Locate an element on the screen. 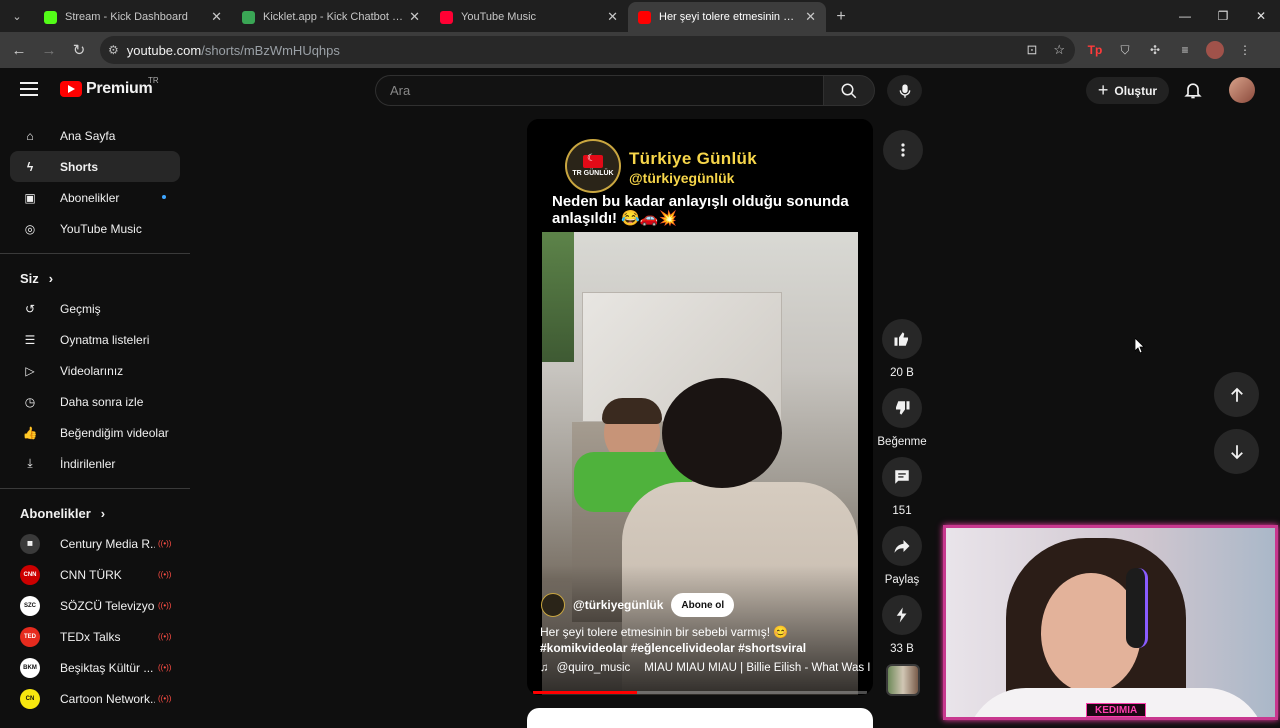 The height and width of the screenshot is (728, 1280). subscription-avatar: CNN is located at coordinates (30, 574).